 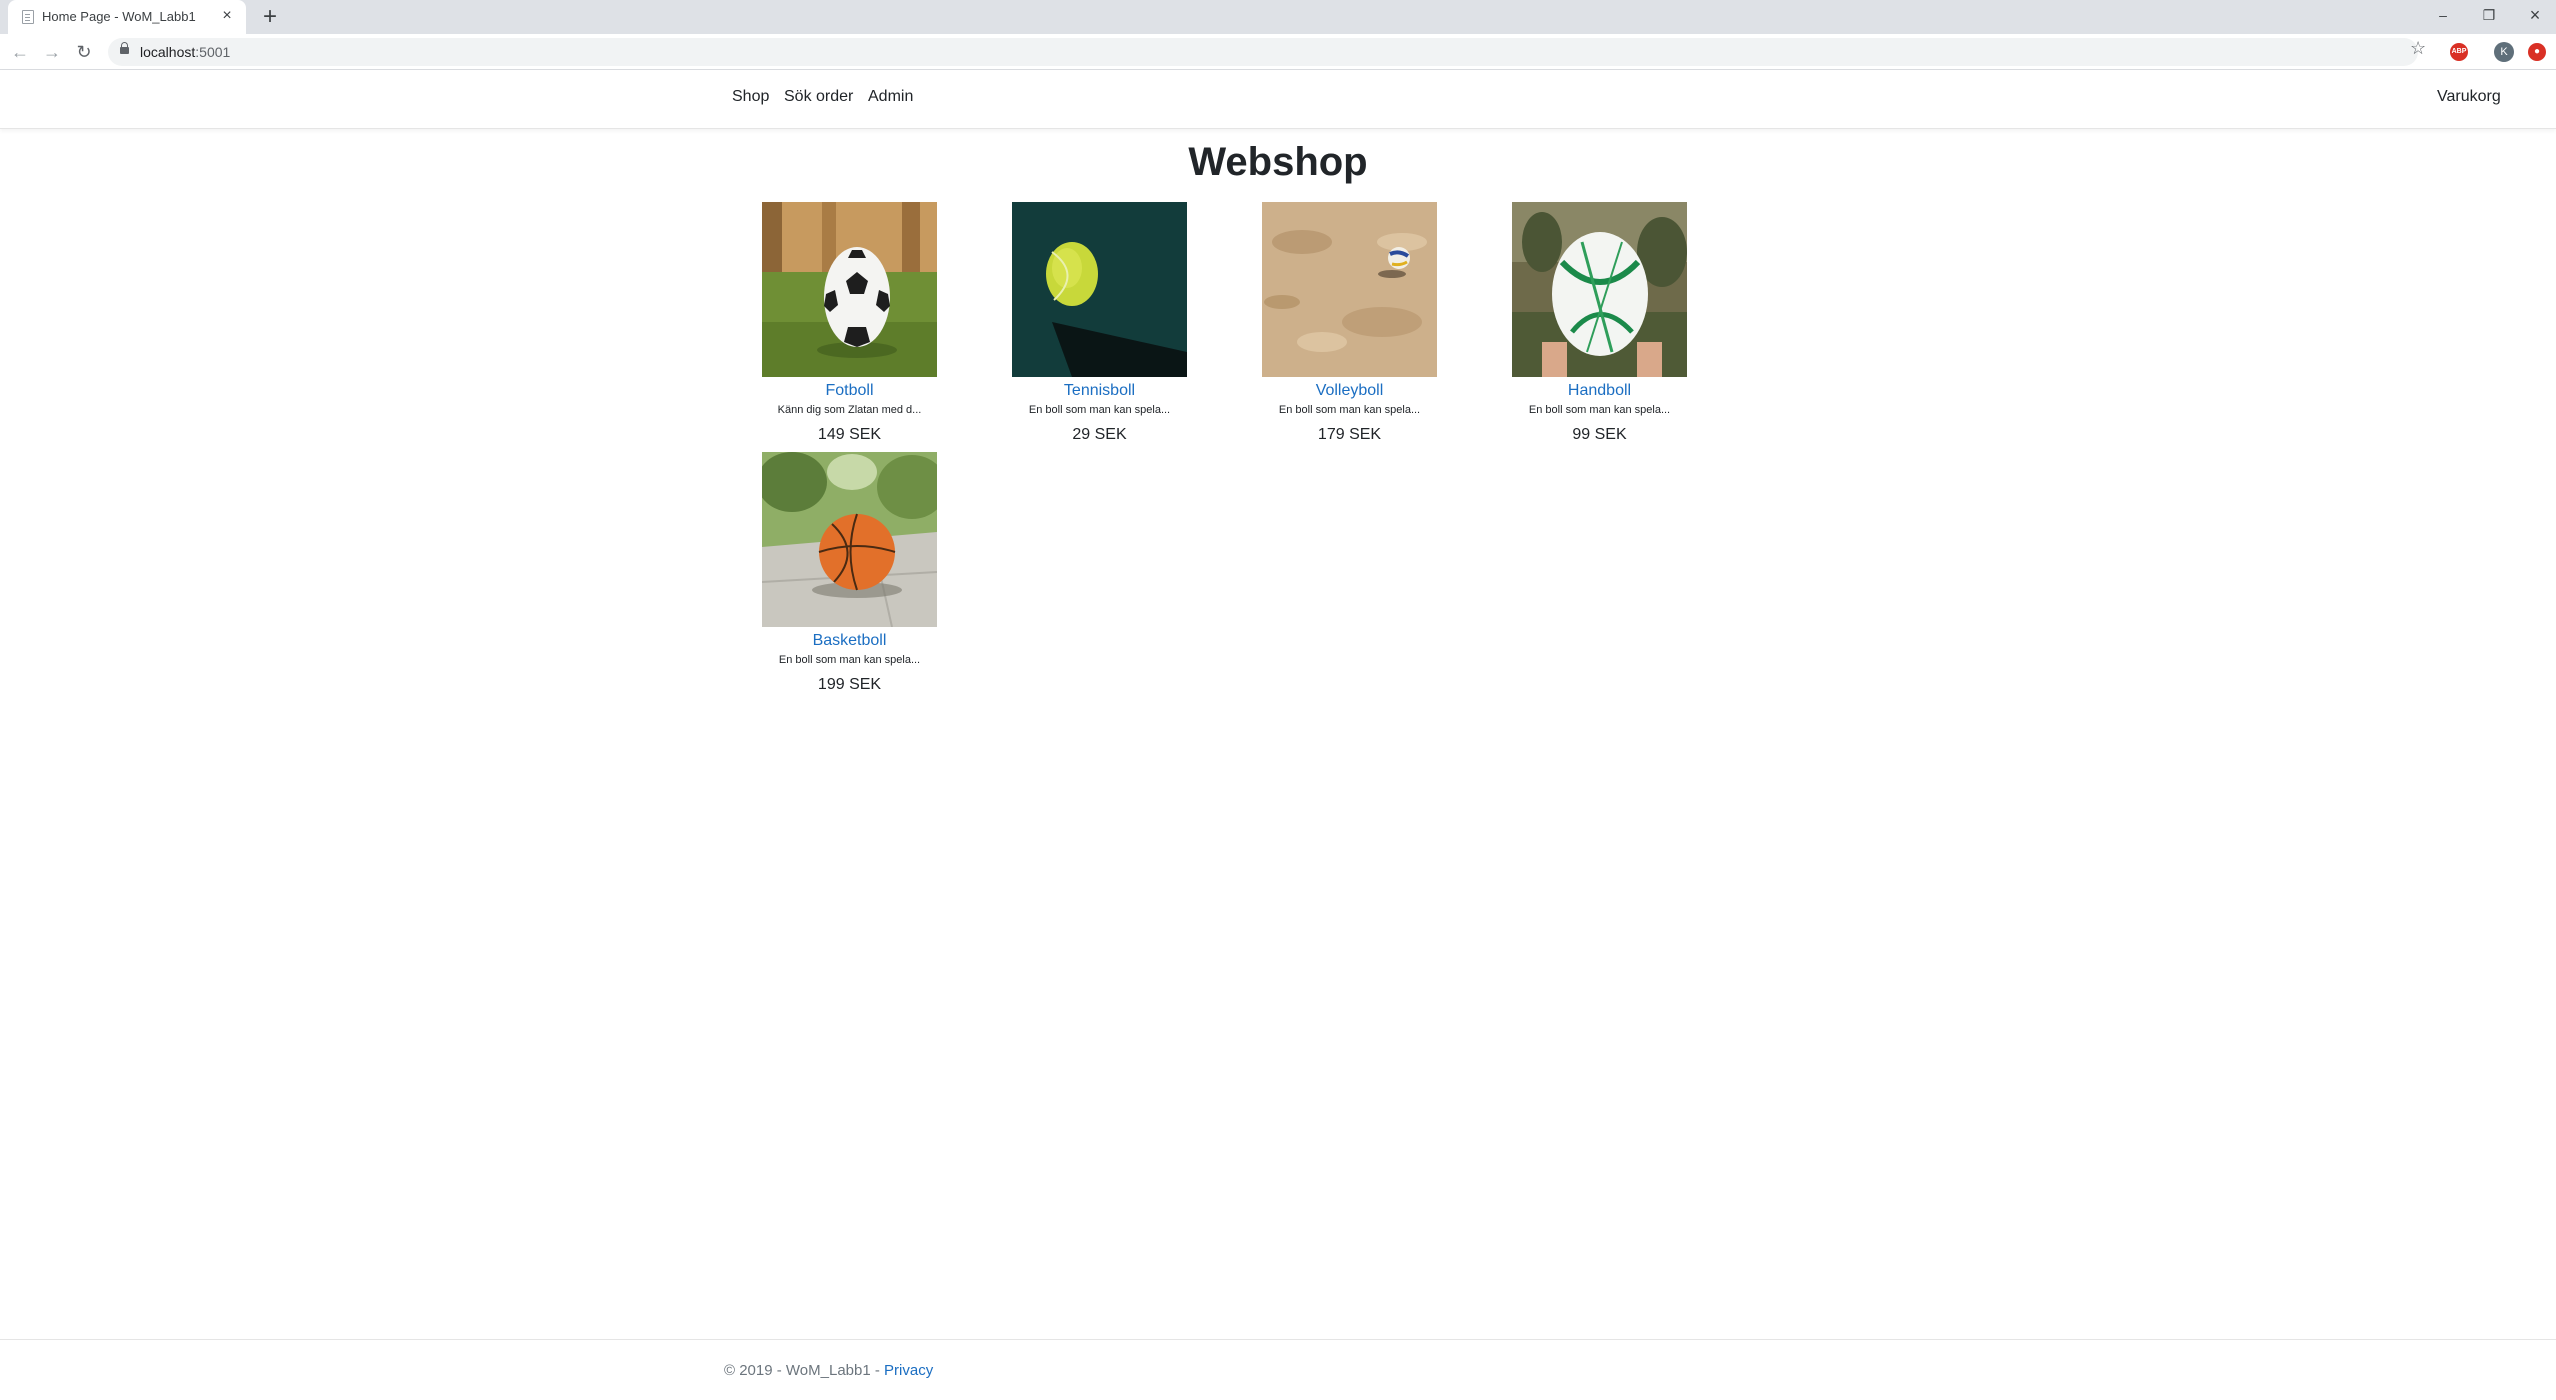 What do you see at coordinates (1099, 391) in the screenshot?
I see `product-name-link: Tennisboll` at bounding box center [1099, 391].